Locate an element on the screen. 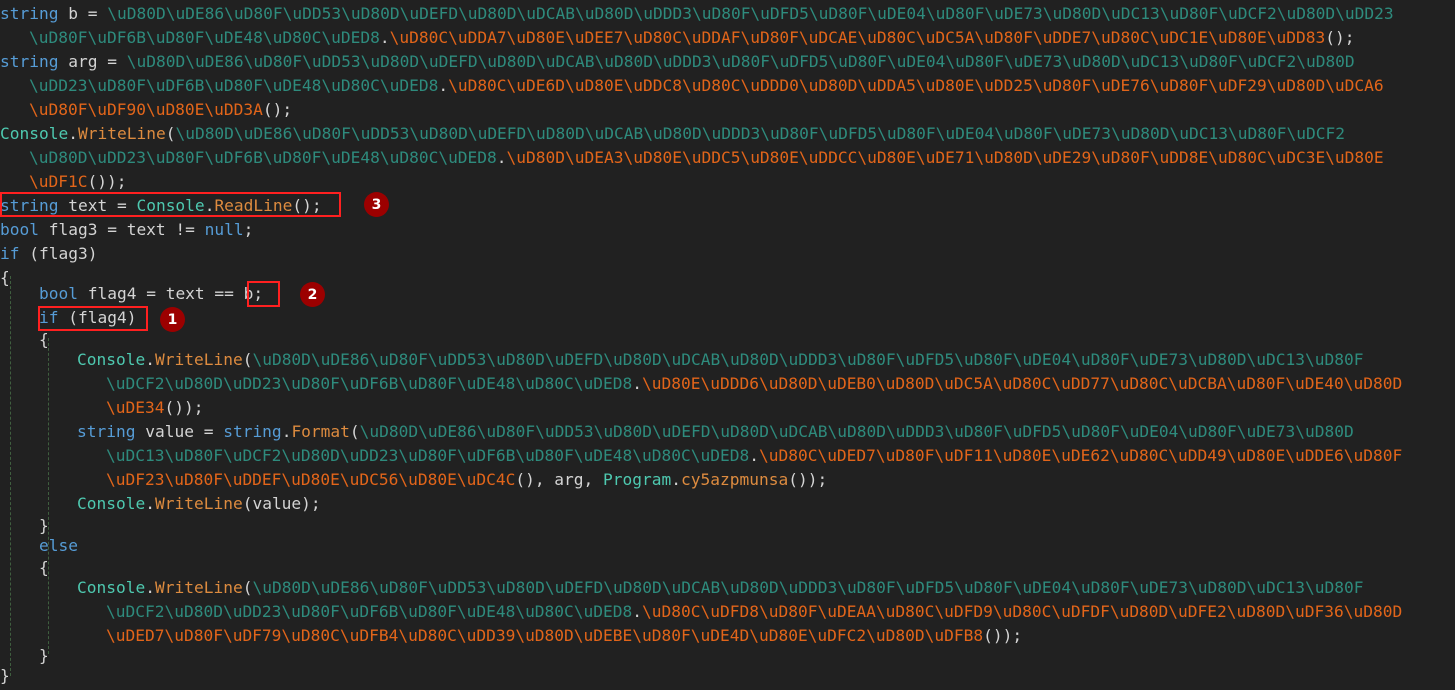 The height and width of the screenshot is (690, 1455). code-line: } is located at coordinates (5, 676).